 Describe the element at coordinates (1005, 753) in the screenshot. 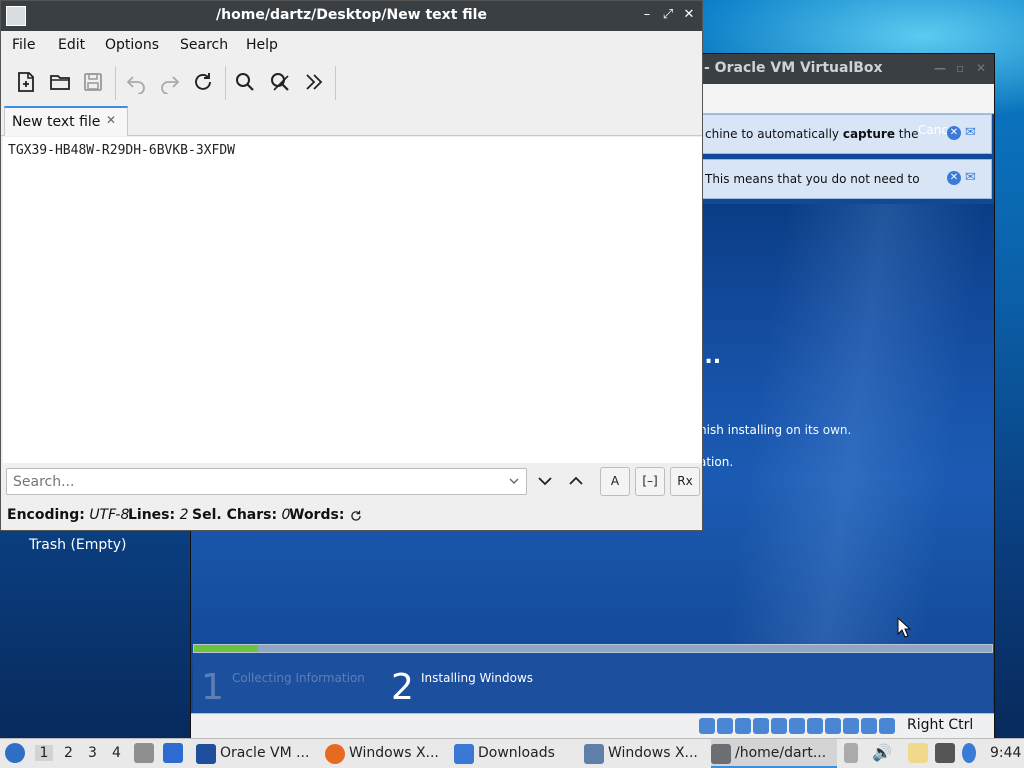

I see `clock: 9:44` at that location.